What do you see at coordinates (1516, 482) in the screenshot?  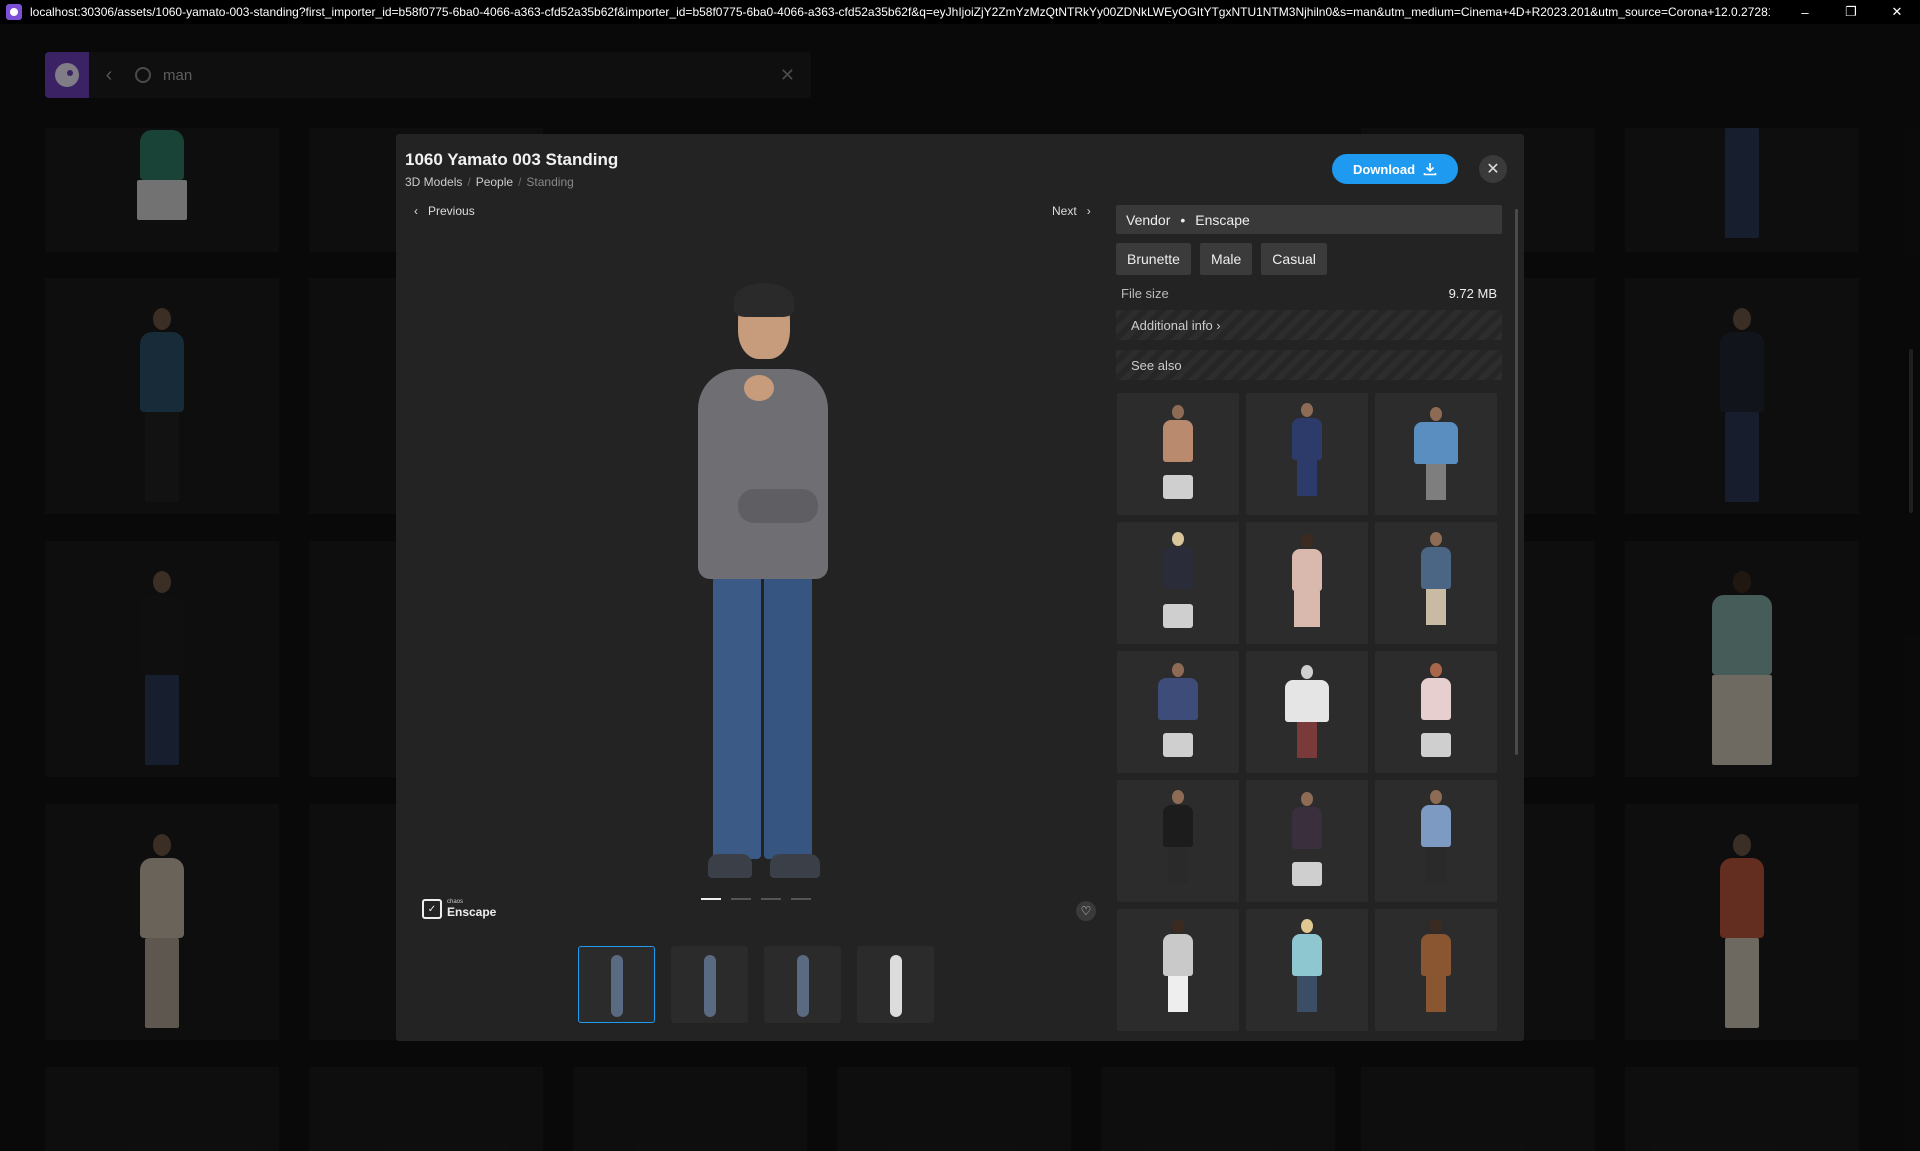 I see `see-also-scrollbar` at bounding box center [1516, 482].